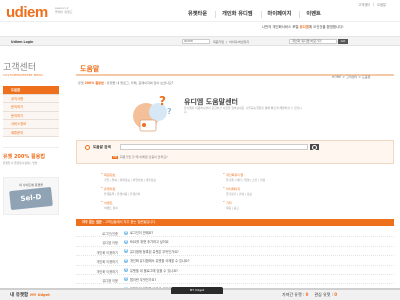  Describe the element at coordinates (152, 113) in the screenshot. I see `help-illustration-icon: ? ?` at that location.